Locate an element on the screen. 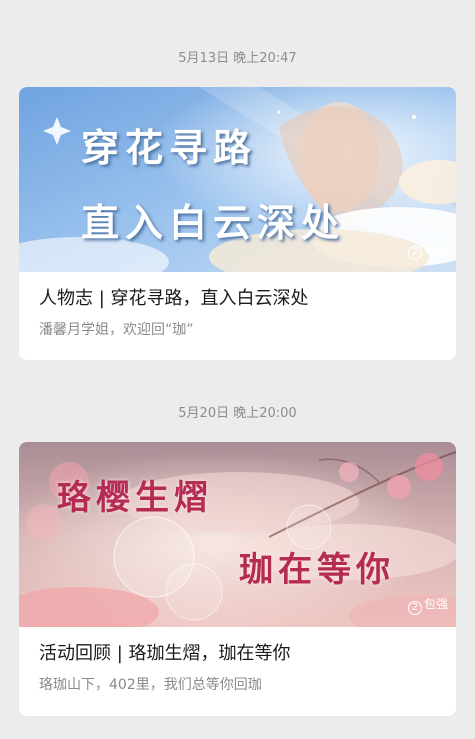 This screenshot has width=475, height=739. cover-title-line-2: 珈在等你 is located at coordinates (317, 570).